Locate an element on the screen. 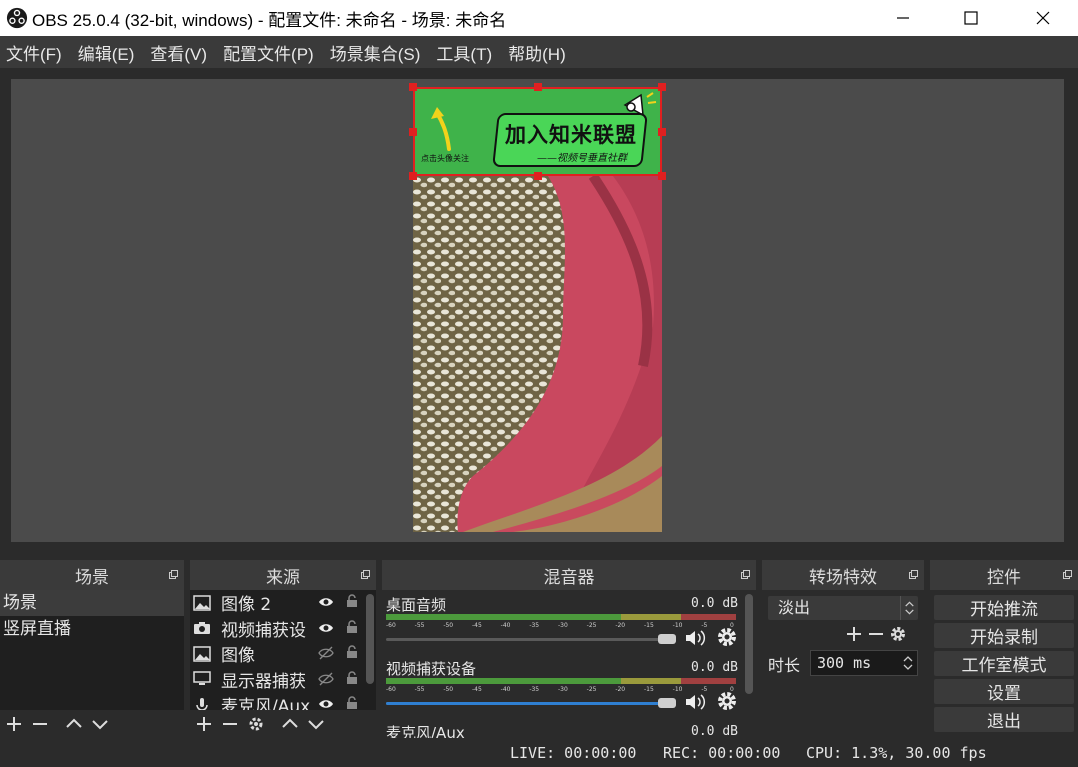  scene-item: 竖屏直播 is located at coordinates (92, 629).